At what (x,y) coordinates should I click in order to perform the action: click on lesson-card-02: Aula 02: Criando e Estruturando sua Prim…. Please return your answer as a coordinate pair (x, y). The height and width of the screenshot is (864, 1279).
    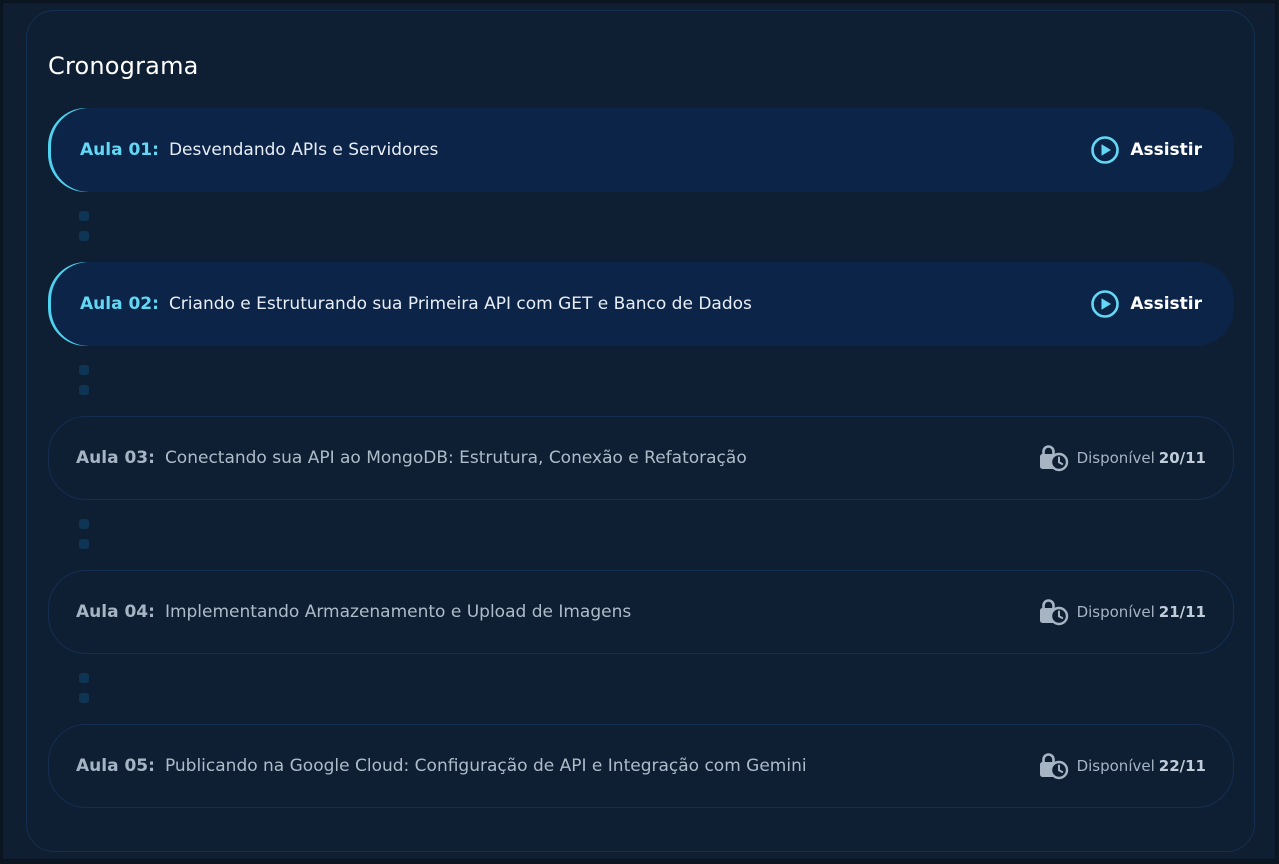
    Looking at the image, I should click on (641, 304).